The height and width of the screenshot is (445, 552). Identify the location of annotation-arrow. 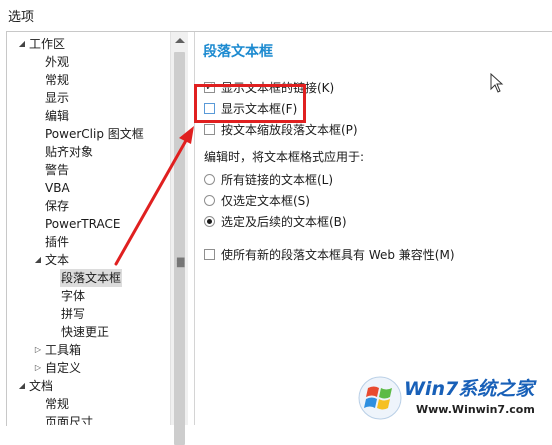
(154, 196).